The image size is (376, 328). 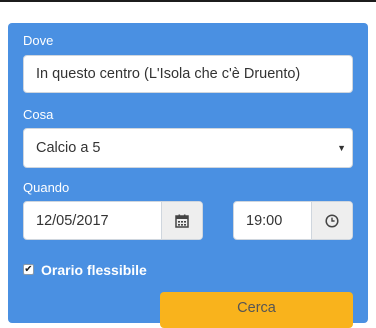 I want to click on calendar-button, so click(x=181, y=220).